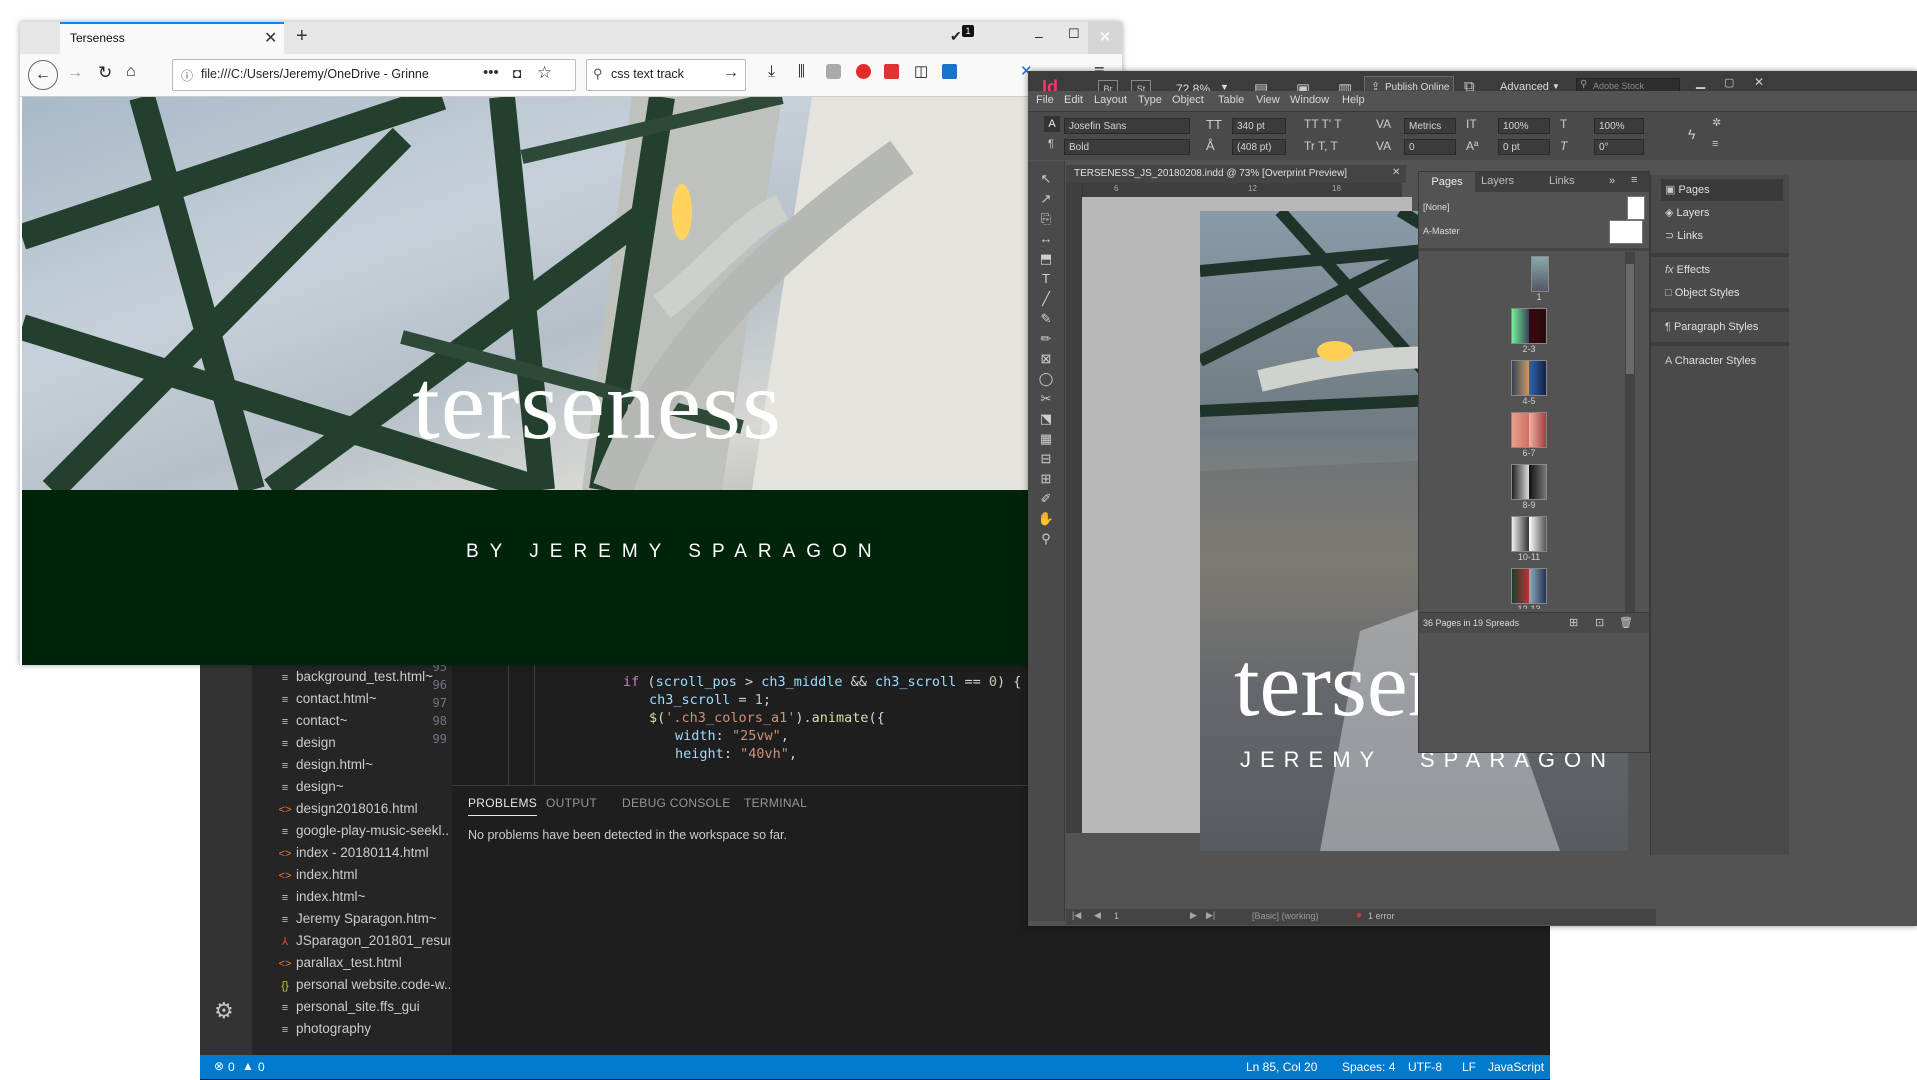  I want to click on pocket-icon: ◘, so click(517, 73).